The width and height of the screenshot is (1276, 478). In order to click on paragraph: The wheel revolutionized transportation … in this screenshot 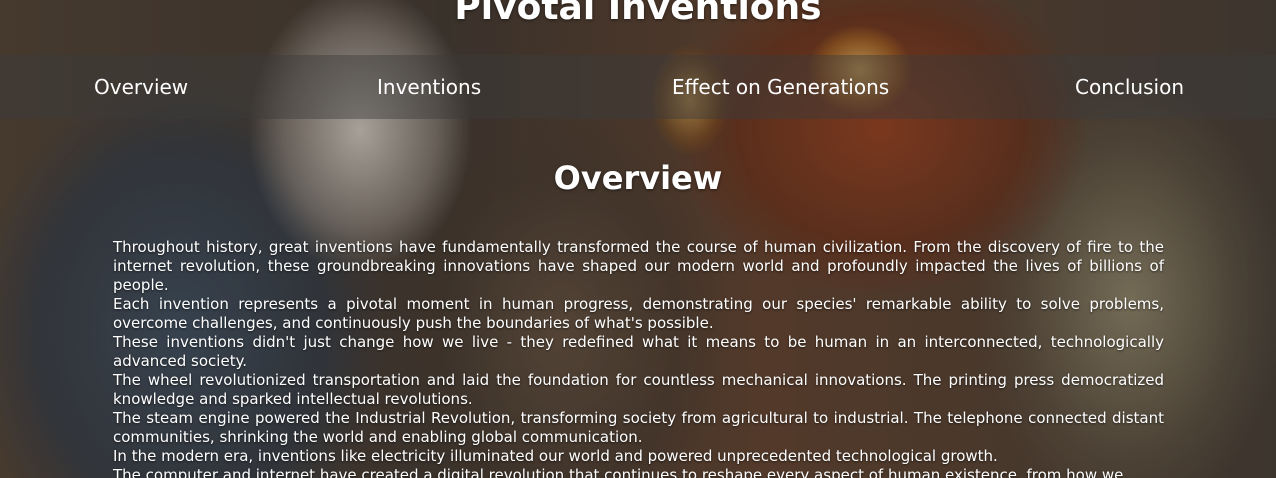, I will do `click(638, 389)`.